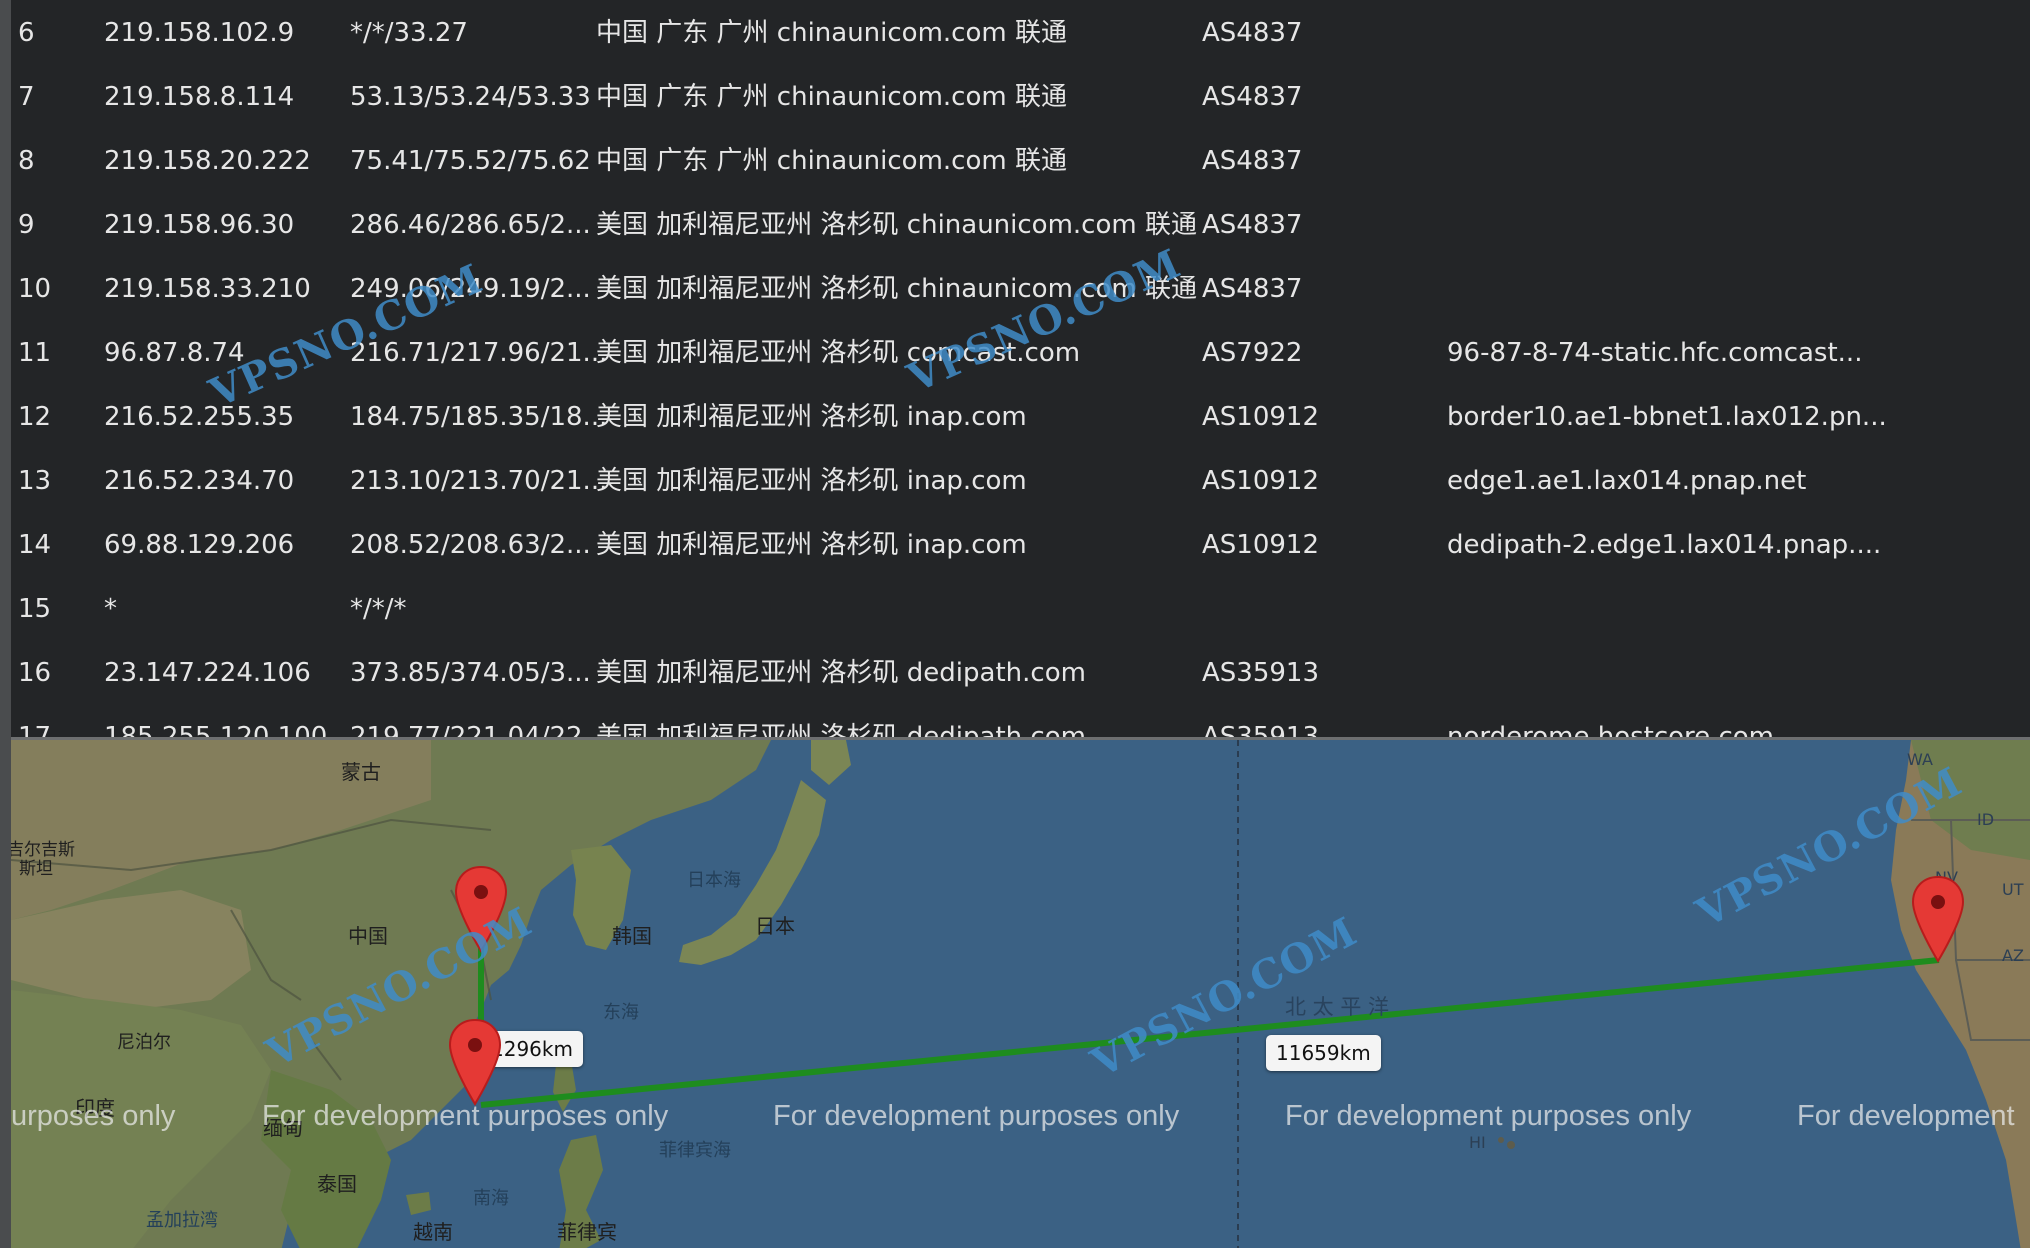 The height and width of the screenshot is (1248, 2030). What do you see at coordinates (1488, 1116) in the screenshot?
I see `dev-watermark-4: For development purposes only` at bounding box center [1488, 1116].